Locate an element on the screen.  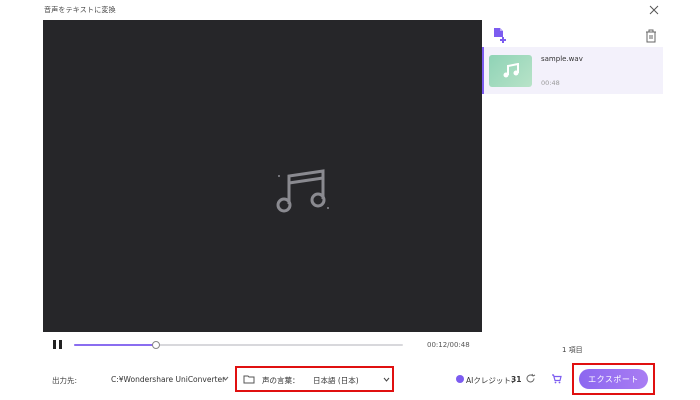
pause-button is located at coordinates (58, 345).